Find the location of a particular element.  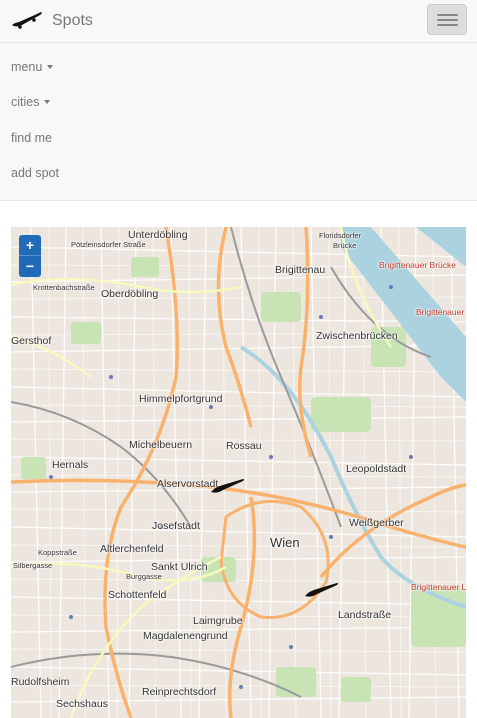

map-label: Wien is located at coordinates (285, 542).